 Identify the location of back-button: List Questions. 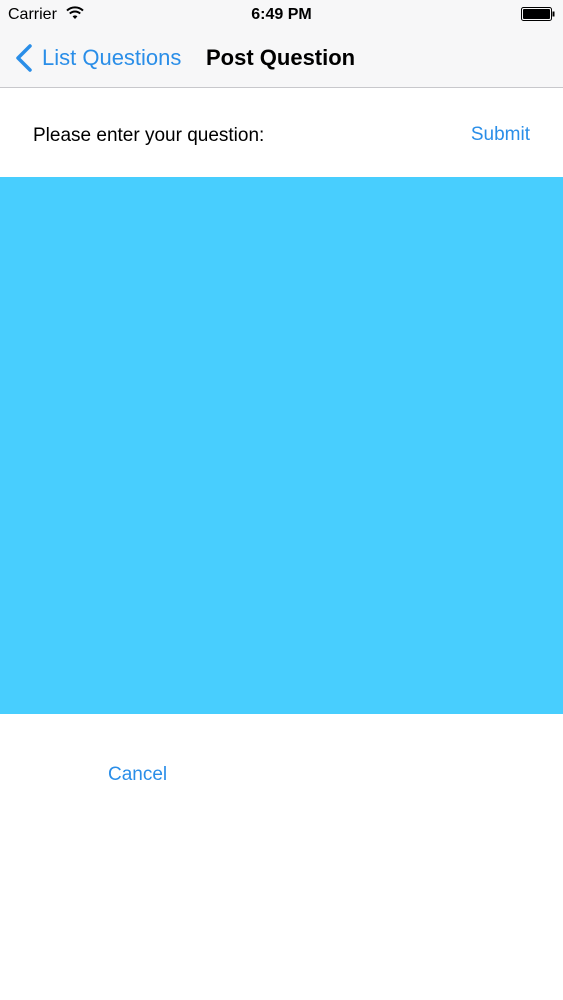
(97, 58).